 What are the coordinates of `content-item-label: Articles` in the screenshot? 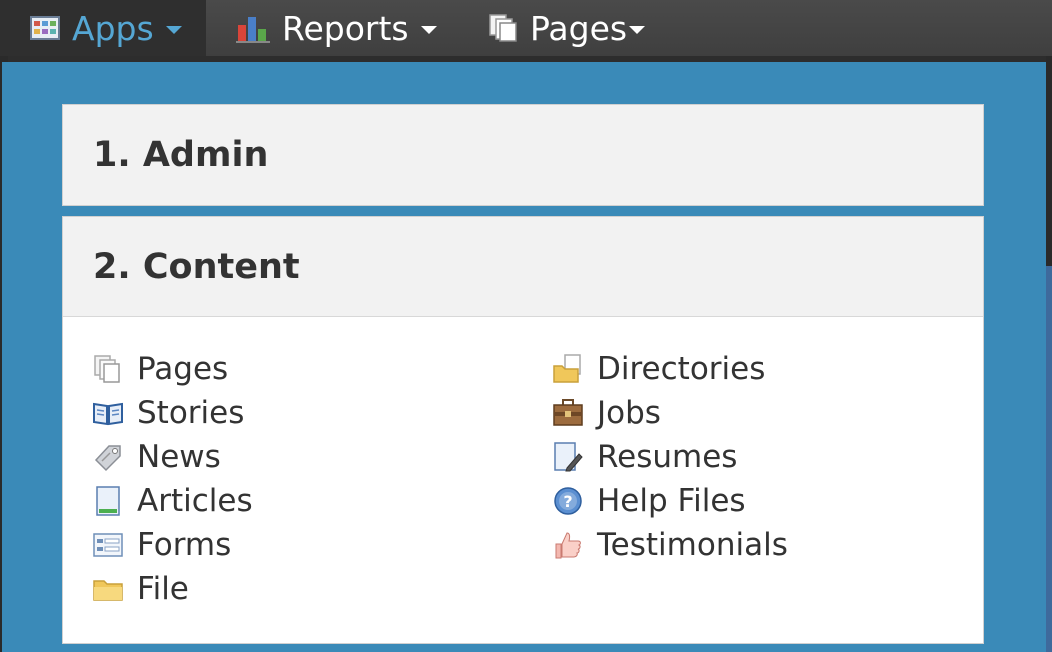 It's located at (195, 501).